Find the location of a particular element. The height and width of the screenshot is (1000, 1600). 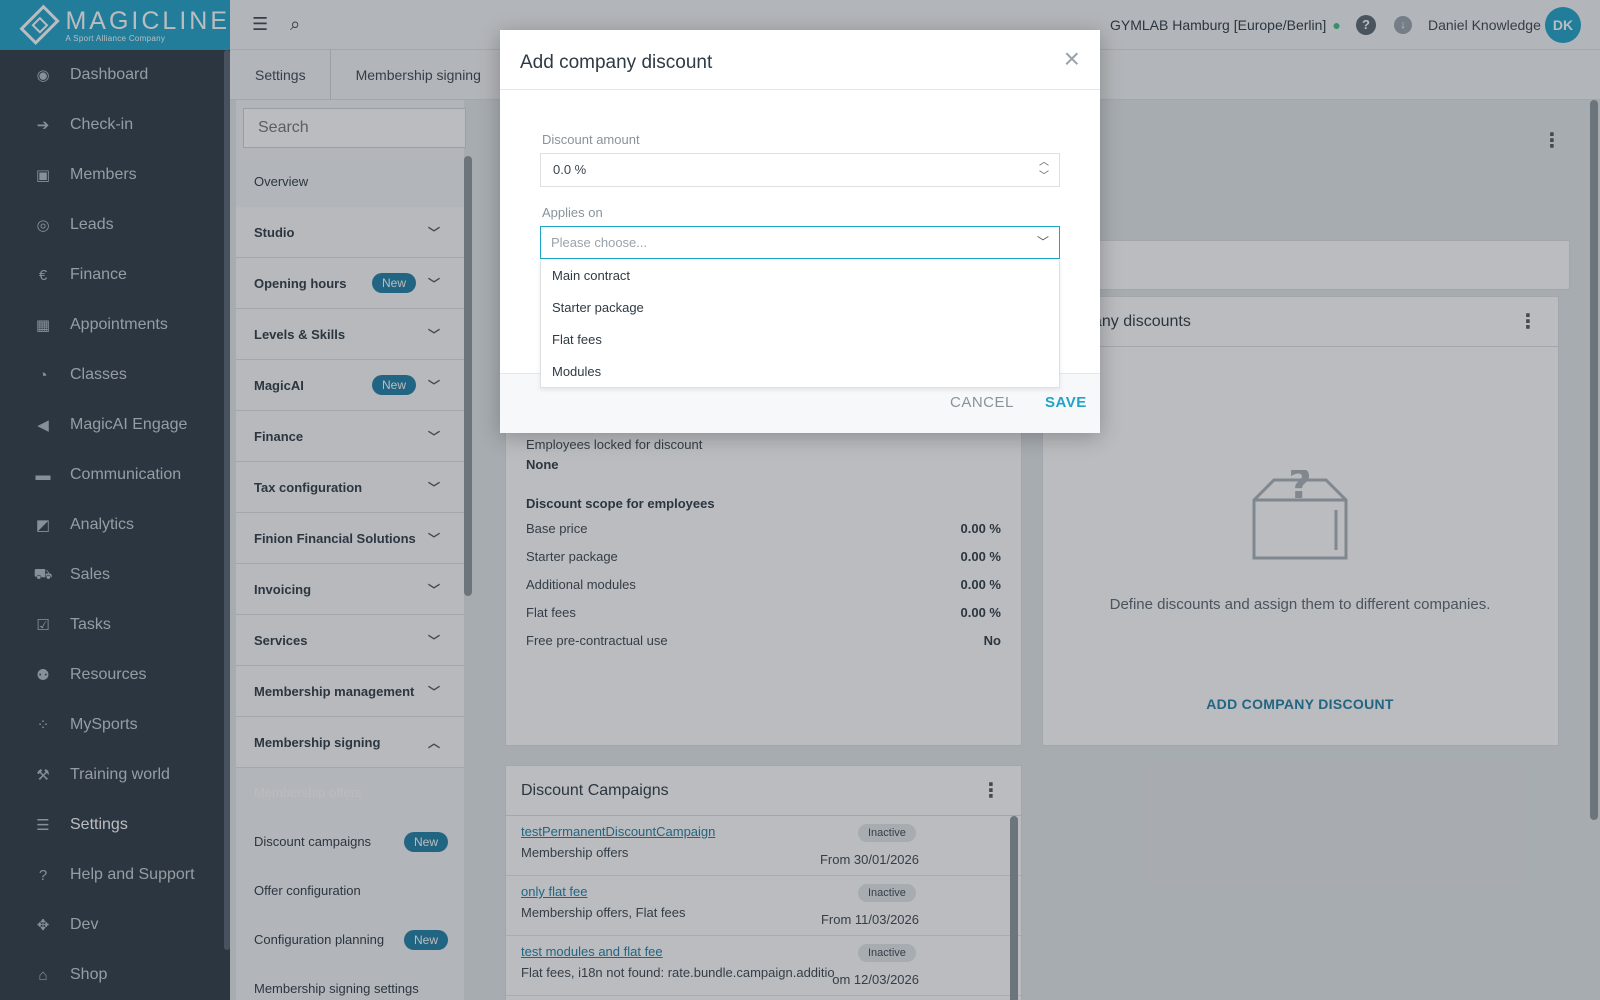

option-modules: Modules is located at coordinates (800, 372).